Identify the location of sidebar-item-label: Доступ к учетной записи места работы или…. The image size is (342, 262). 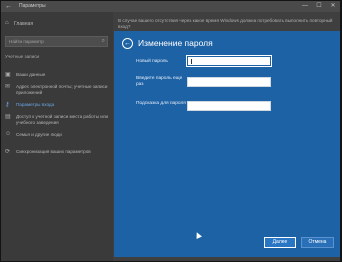
(62, 119).